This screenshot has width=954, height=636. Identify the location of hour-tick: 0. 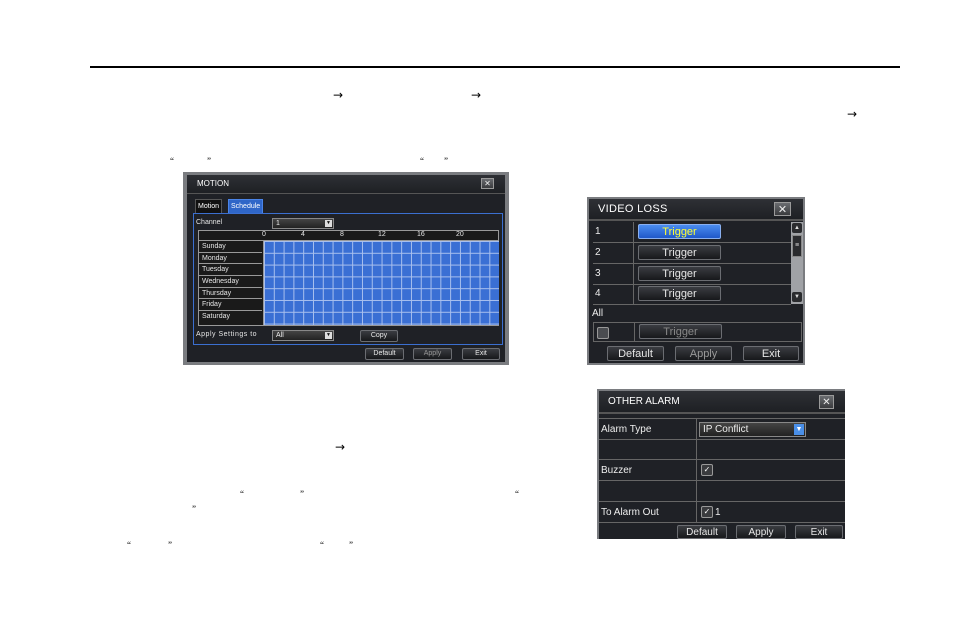
(264, 234).